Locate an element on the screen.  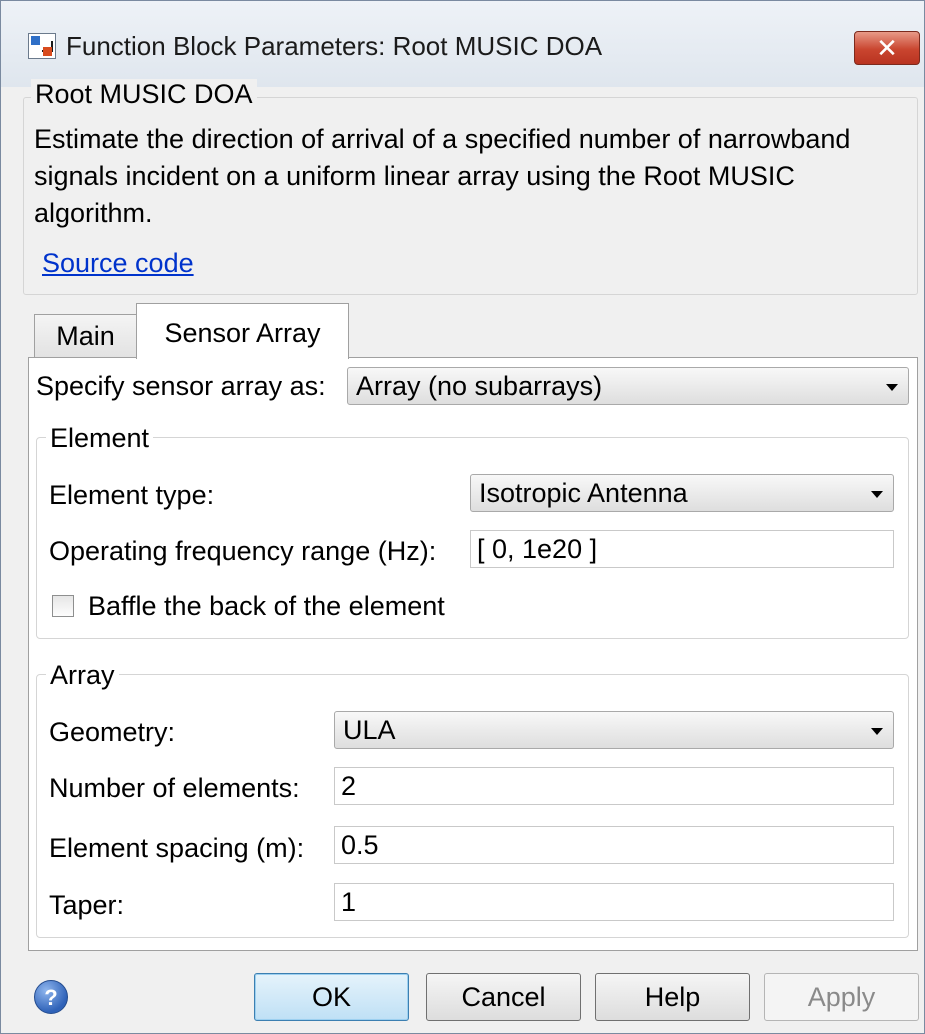
element-spacing-label: Element spacing (m): is located at coordinates (177, 848).